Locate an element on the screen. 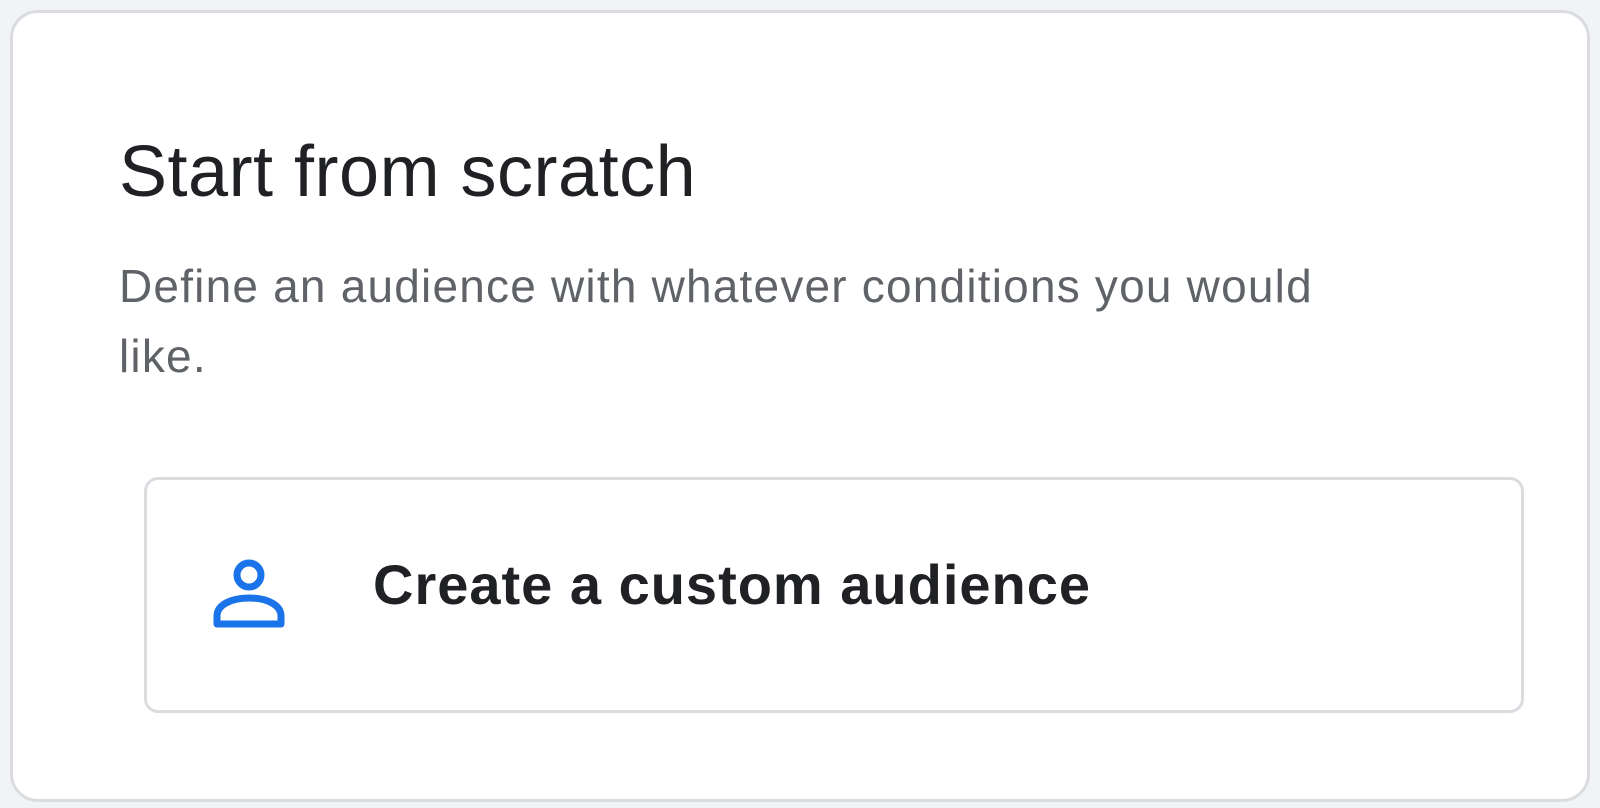  card-title: Start from scratch is located at coordinates (408, 172).